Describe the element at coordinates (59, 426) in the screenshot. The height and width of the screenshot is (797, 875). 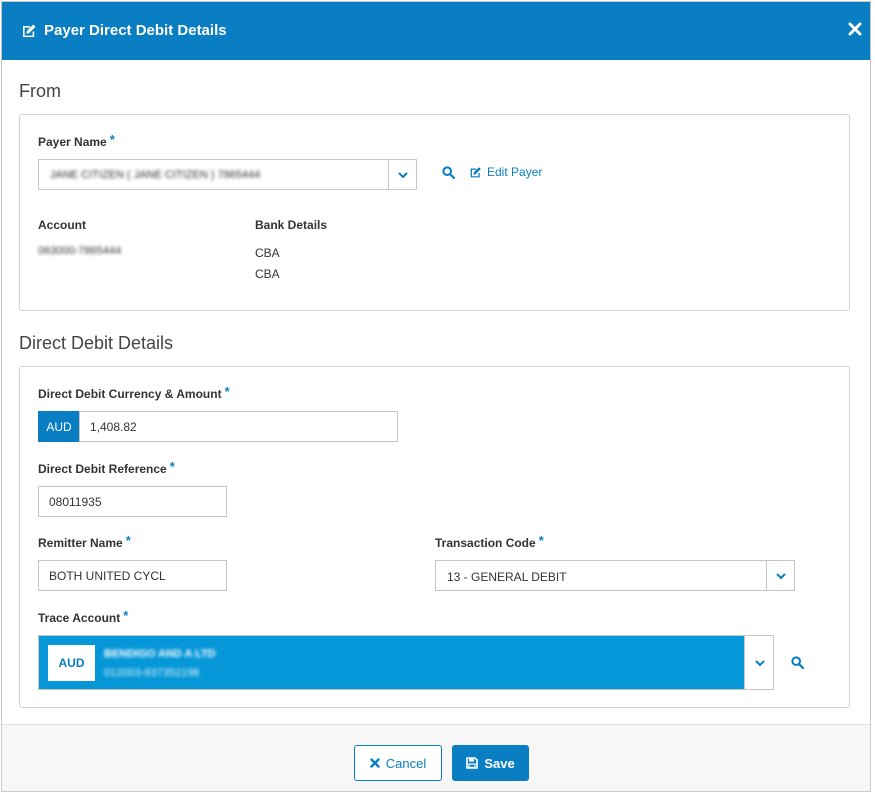
I see `currency-badge: AUD` at that location.